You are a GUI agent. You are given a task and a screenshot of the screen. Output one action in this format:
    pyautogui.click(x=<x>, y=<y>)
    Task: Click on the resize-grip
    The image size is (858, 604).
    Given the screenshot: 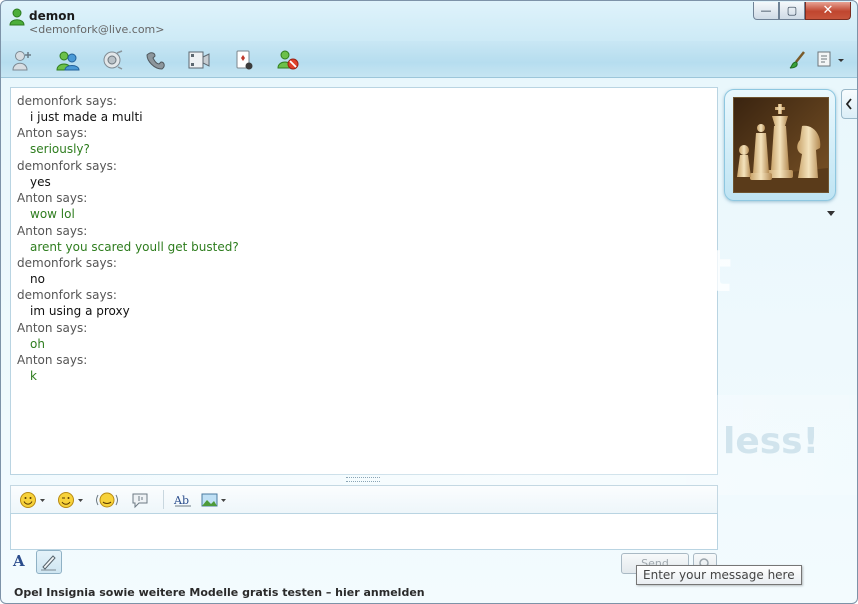 What is the action you would take?
    pyautogui.click(x=363, y=479)
    